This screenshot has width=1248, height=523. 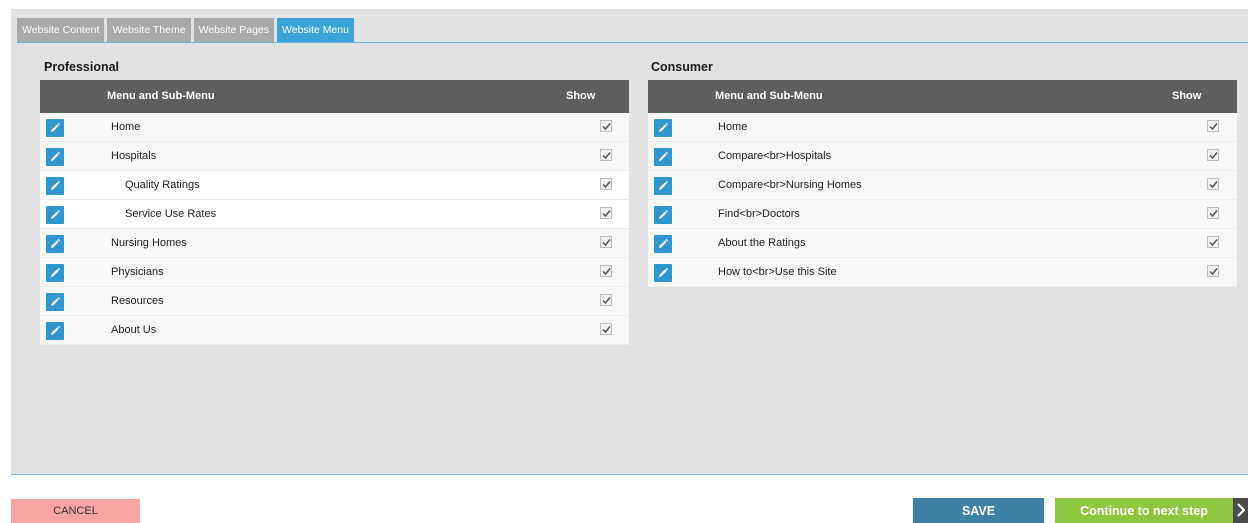 What do you see at coordinates (334, 185) in the screenshot?
I see `submenu-row: Quality Ratings` at bounding box center [334, 185].